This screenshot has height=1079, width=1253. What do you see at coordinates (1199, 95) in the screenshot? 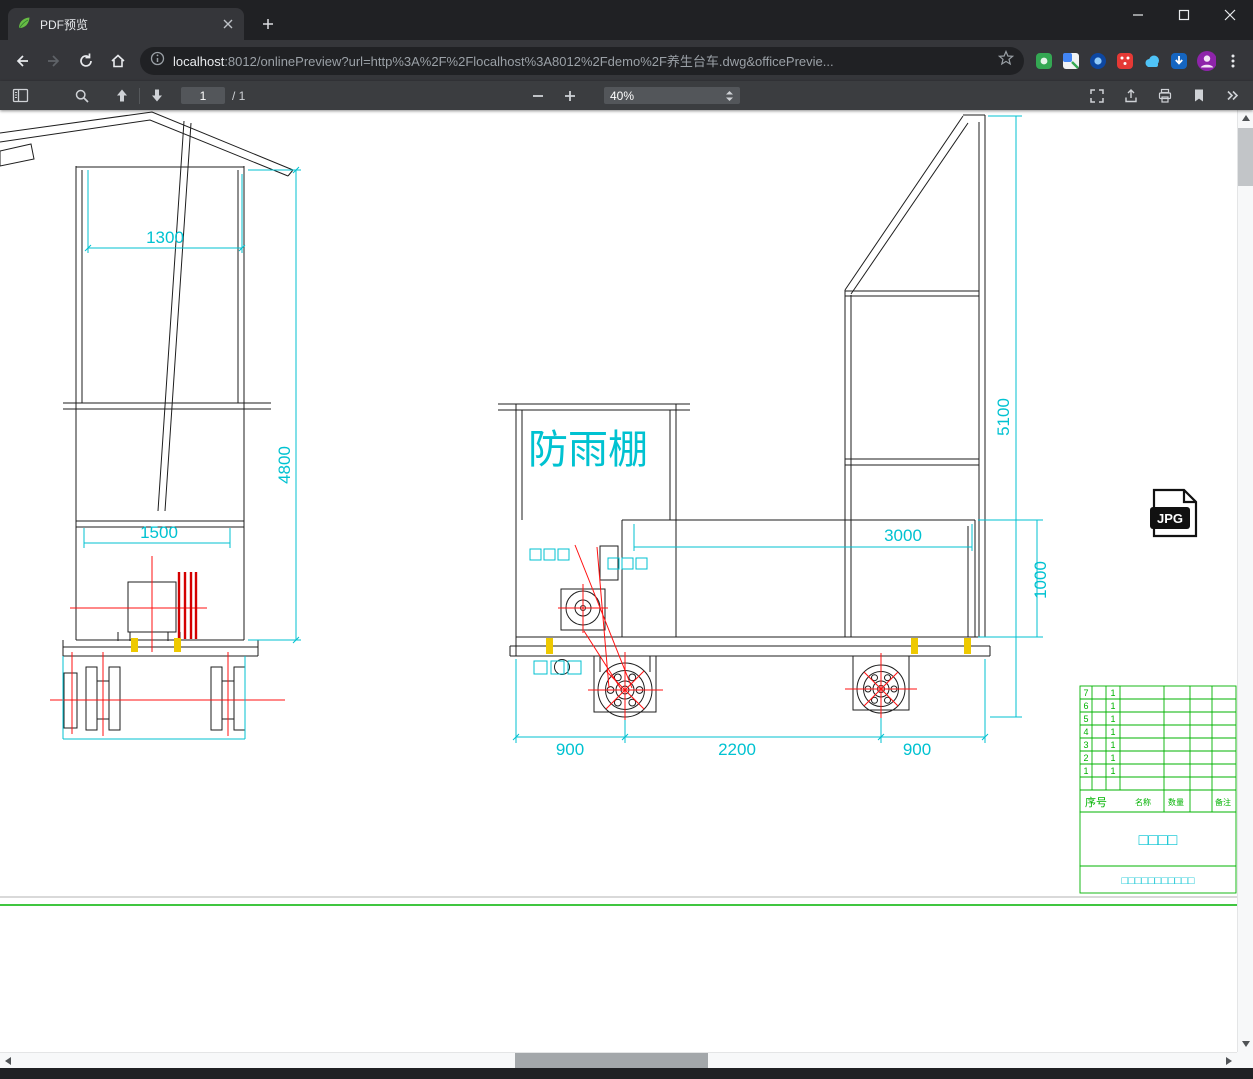
I see `bookmark-icon` at bounding box center [1199, 95].